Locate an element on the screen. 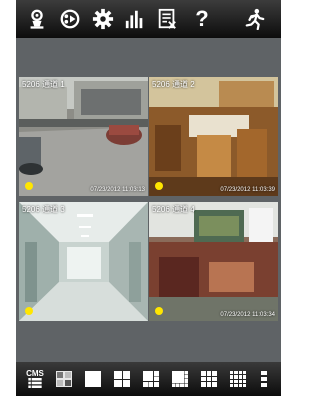  nine-view-icon is located at coordinates (209, 379).